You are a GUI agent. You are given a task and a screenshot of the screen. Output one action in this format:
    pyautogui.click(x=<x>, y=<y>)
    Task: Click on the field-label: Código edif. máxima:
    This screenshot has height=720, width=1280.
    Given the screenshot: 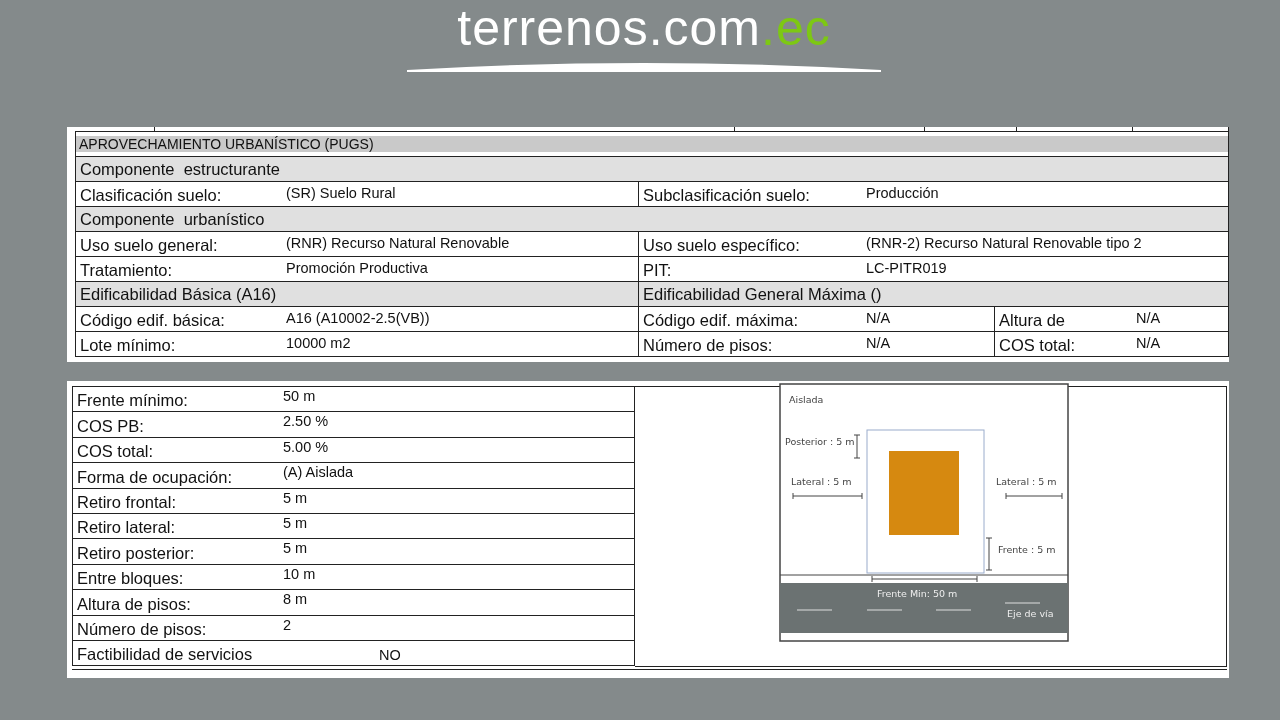 What is the action you would take?
    pyautogui.click(x=752, y=319)
    